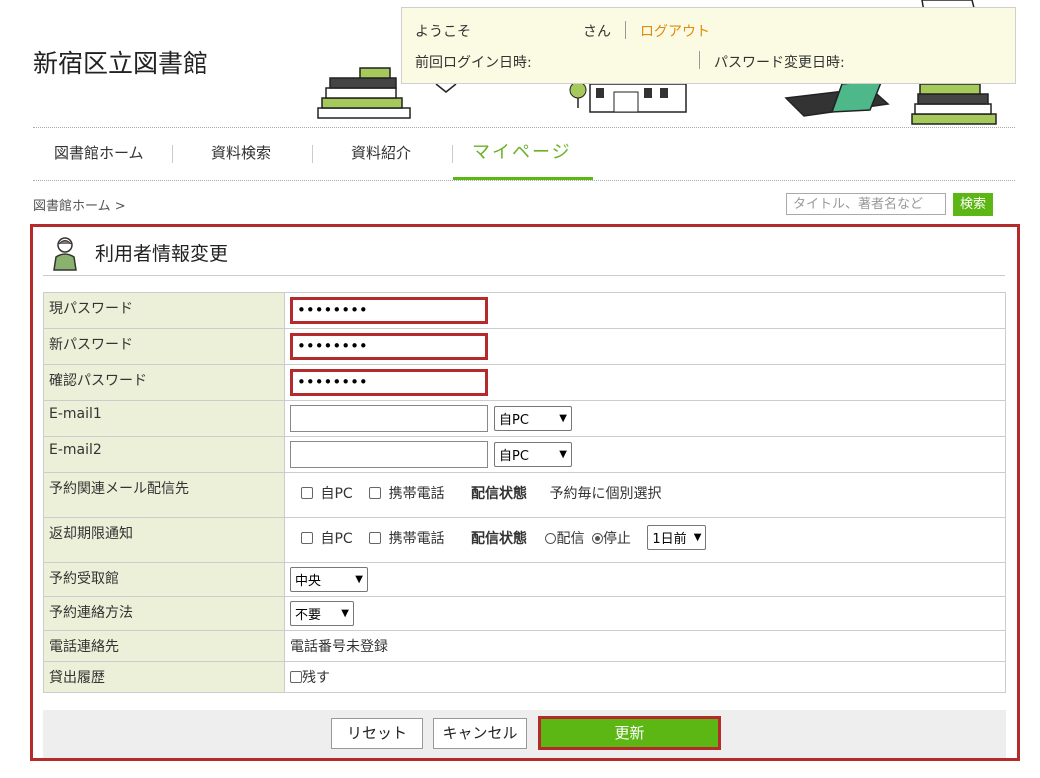  Describe the element at coordinates (708, 45) in the screenshot. I see `welcome-panel: ようこそ さん ログアウト 前回ログイン日時: パスワード変更日時:` at that location.